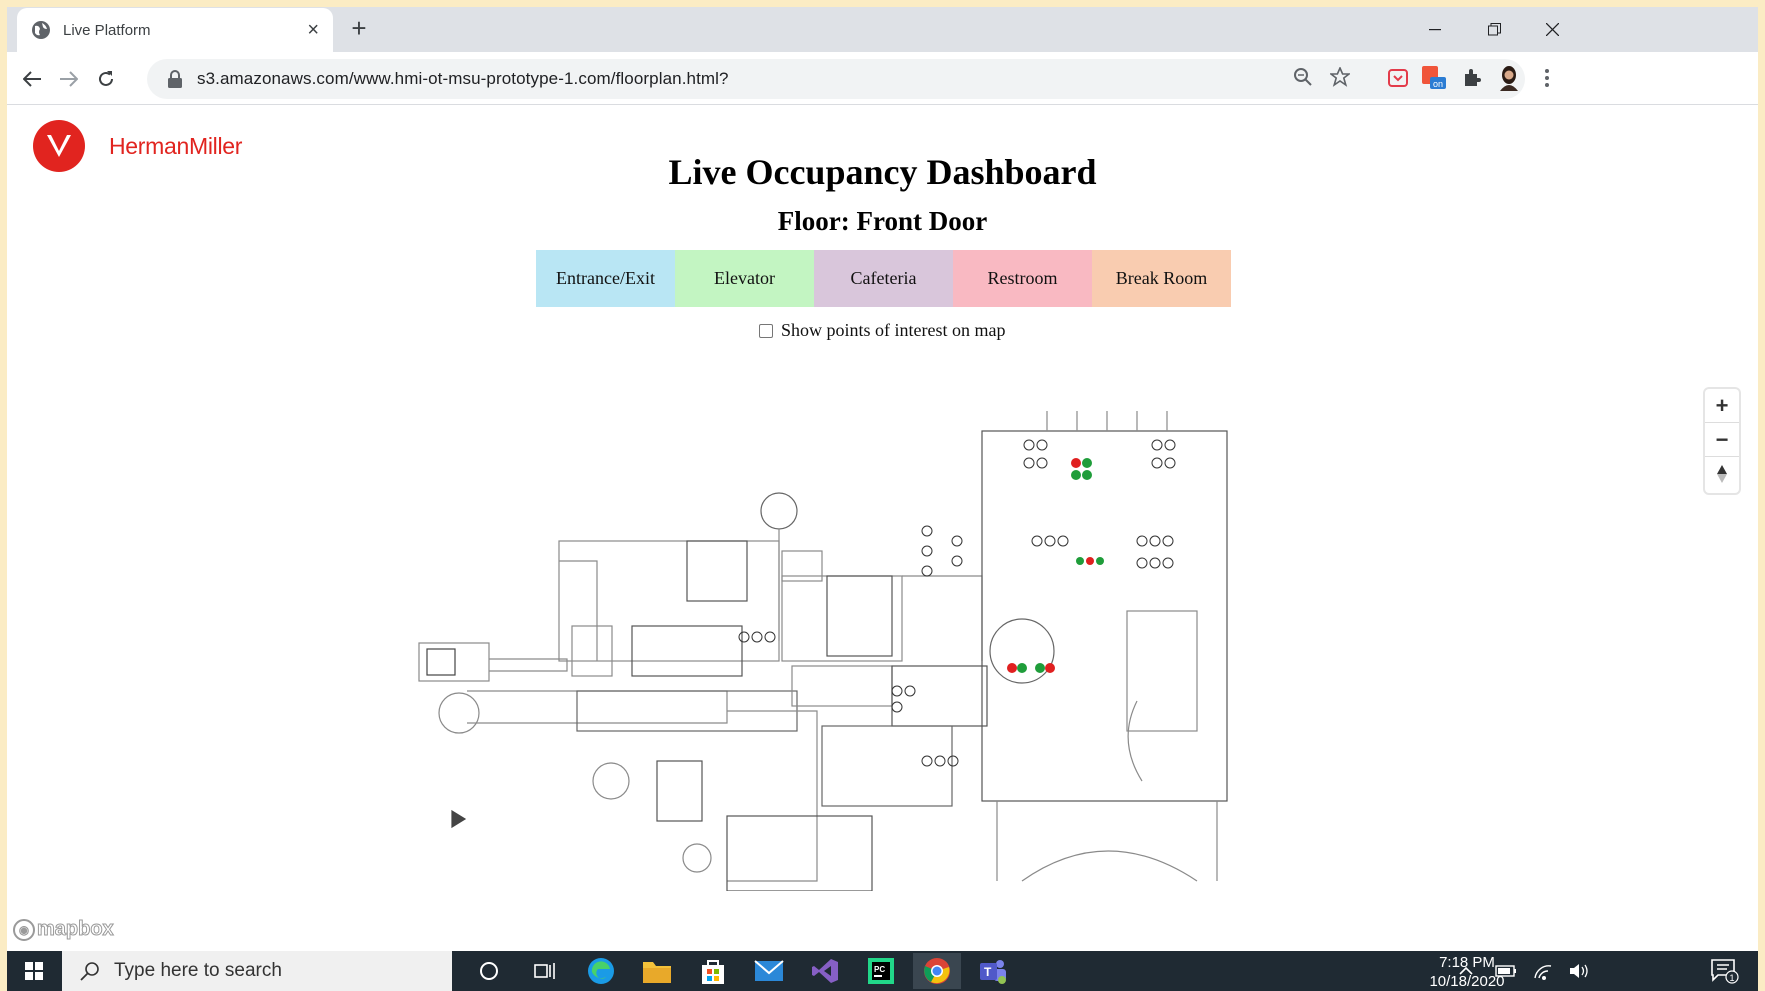 This screenshot has width=1765, height=991. Describe the element at coordinates (993, 971) in the screenshot. I see `teams-icon: T` at that location.